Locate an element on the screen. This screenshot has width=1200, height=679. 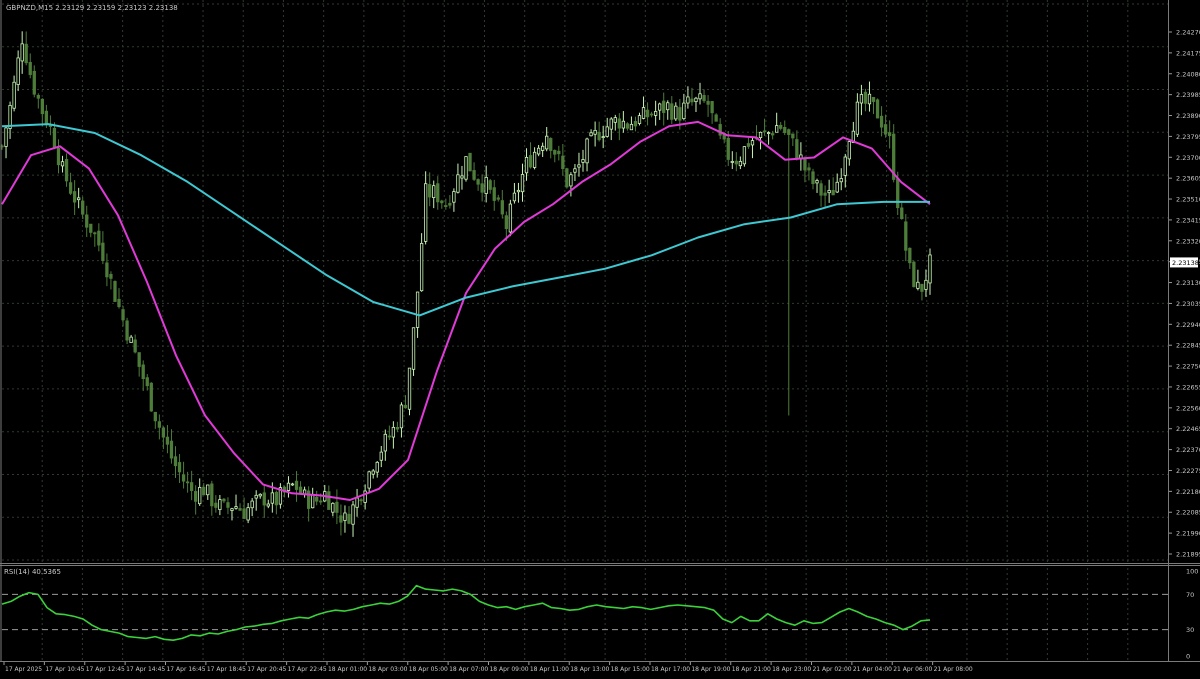
time-tick-label: 18 Apr 19:00 is located at coordinates (710, 669).